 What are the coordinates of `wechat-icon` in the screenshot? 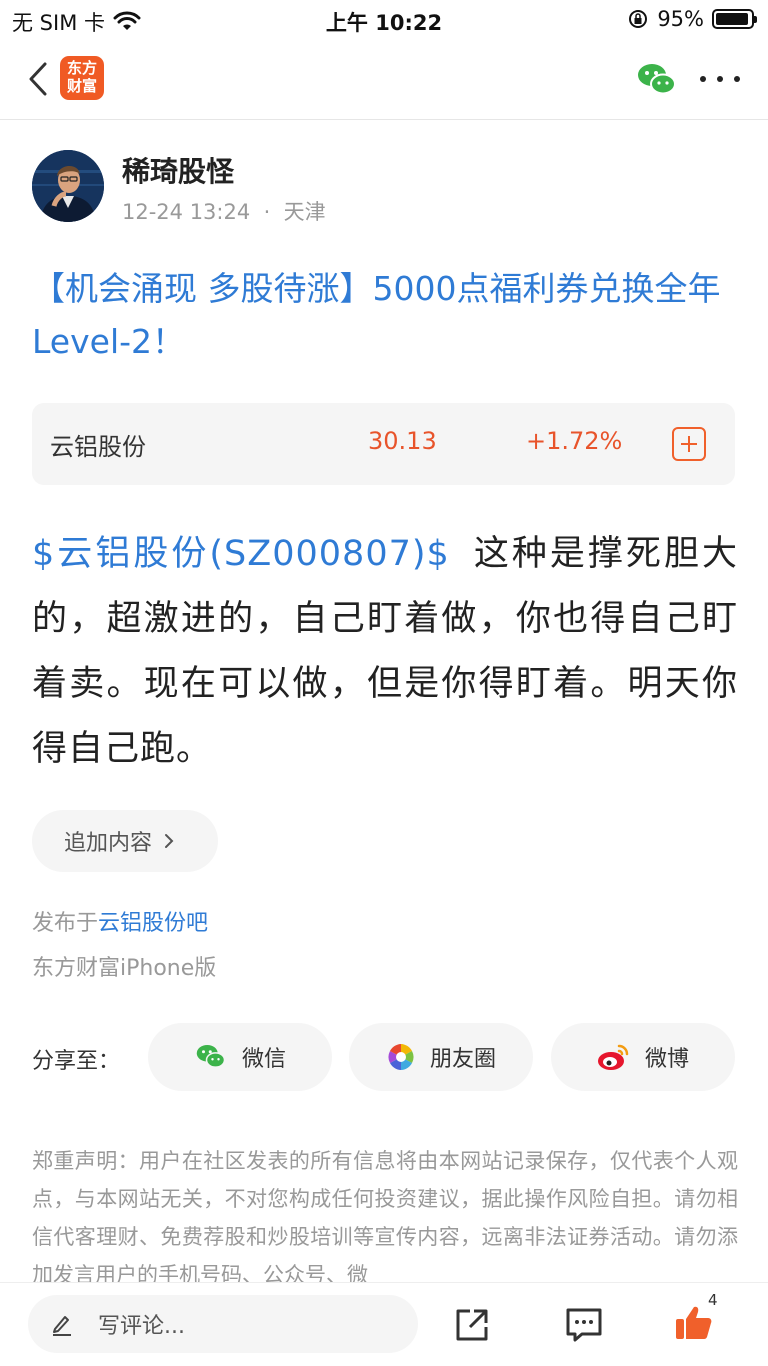 It's located at (211, 1056).